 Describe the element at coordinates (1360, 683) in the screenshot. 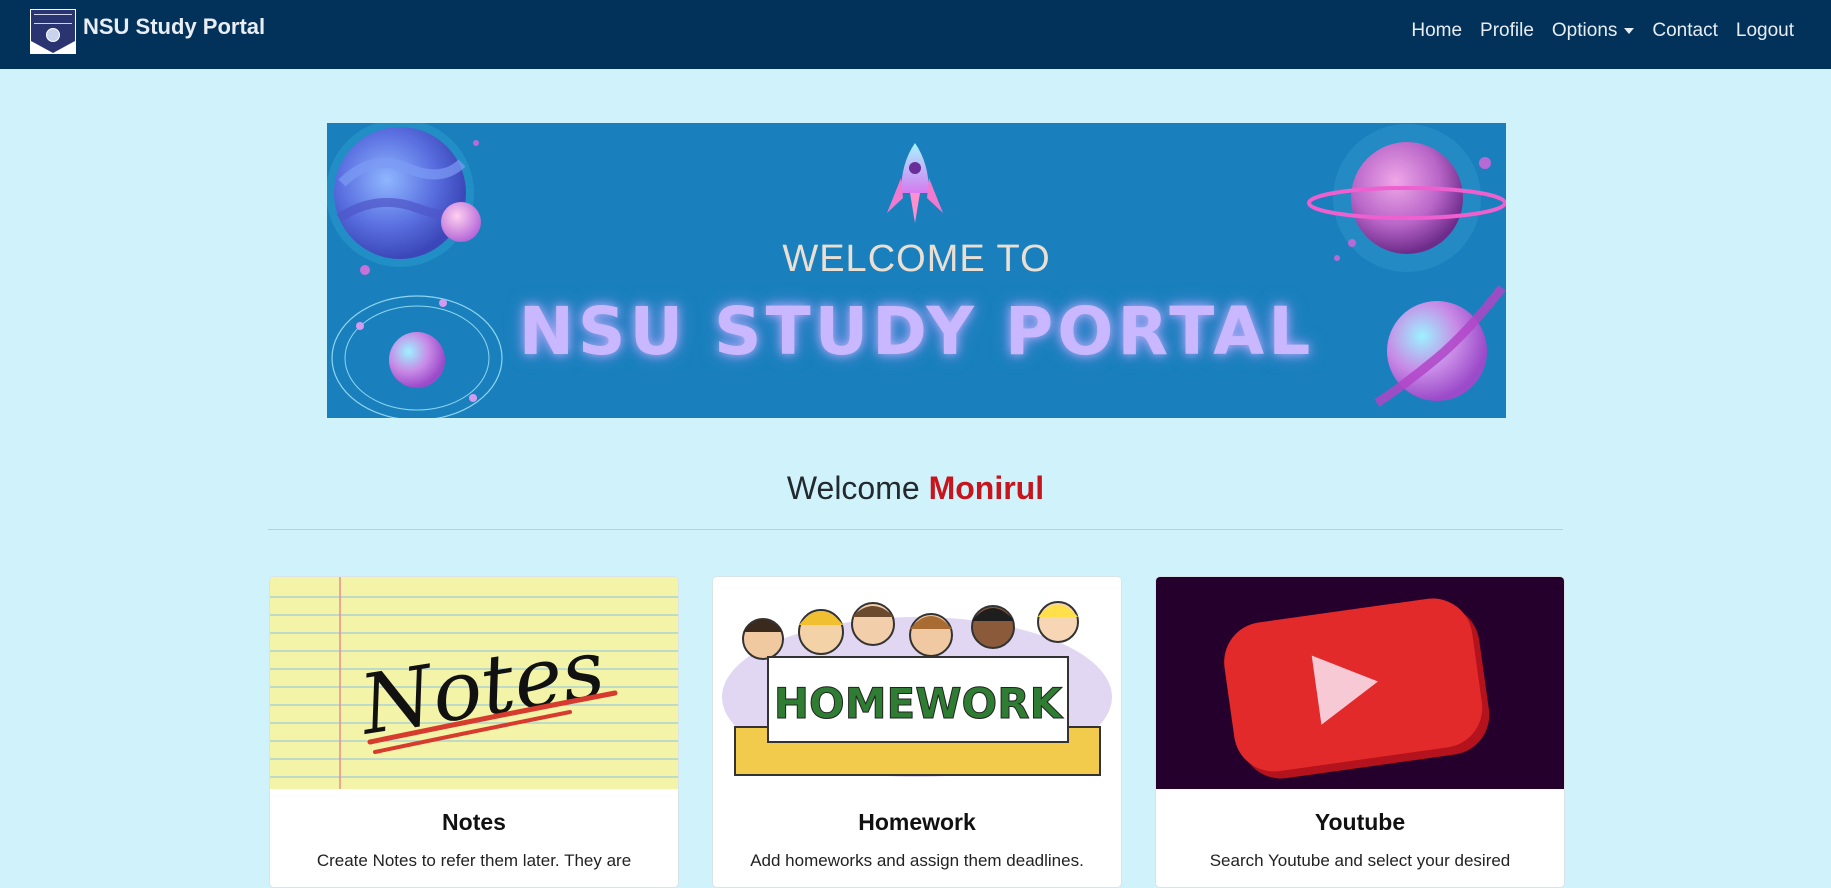

I see `youtube-card-image` at that location.